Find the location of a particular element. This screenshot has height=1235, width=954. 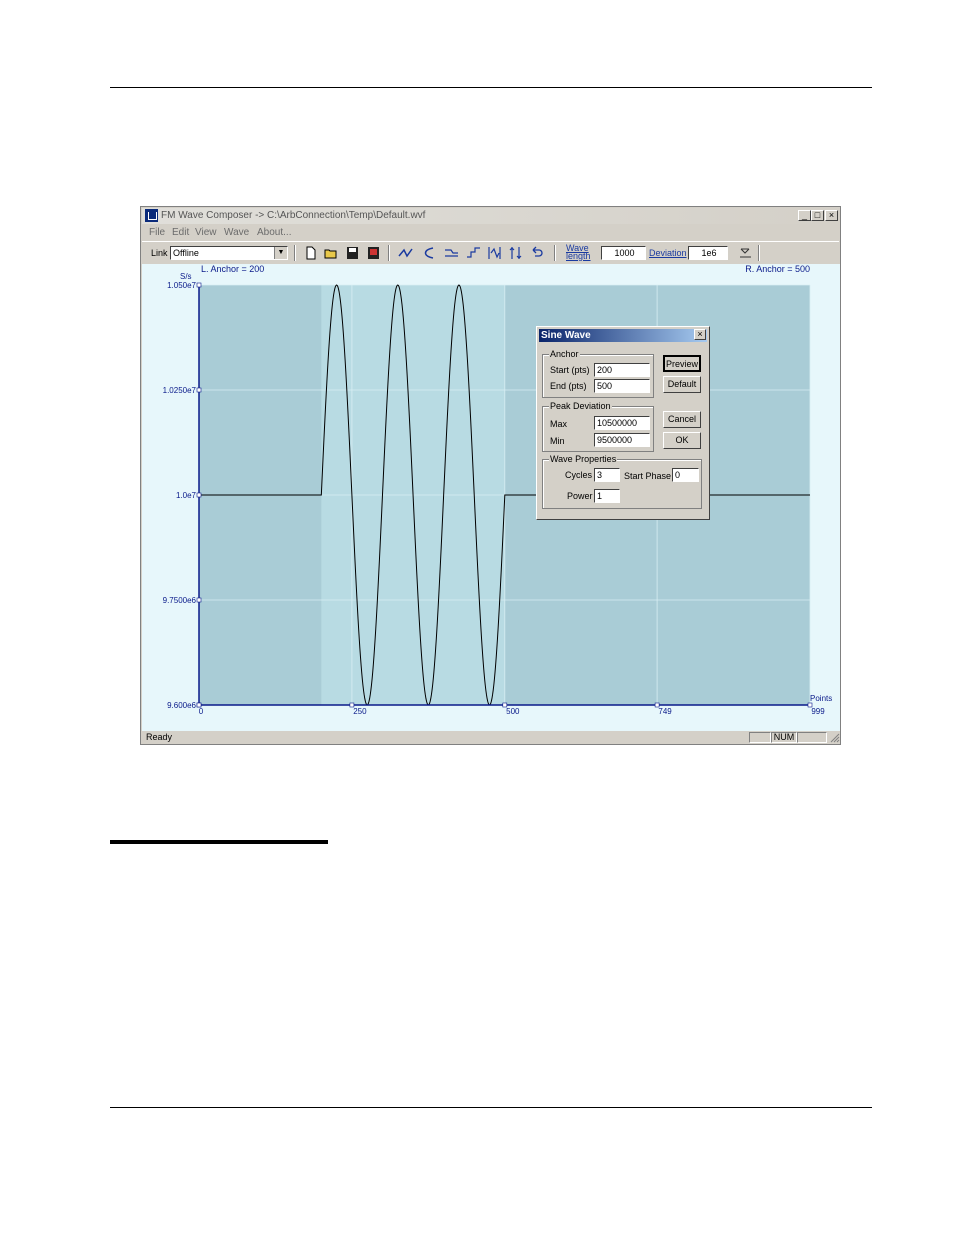

start-phase-label: Start Phase is located at coordinates (648, 476).